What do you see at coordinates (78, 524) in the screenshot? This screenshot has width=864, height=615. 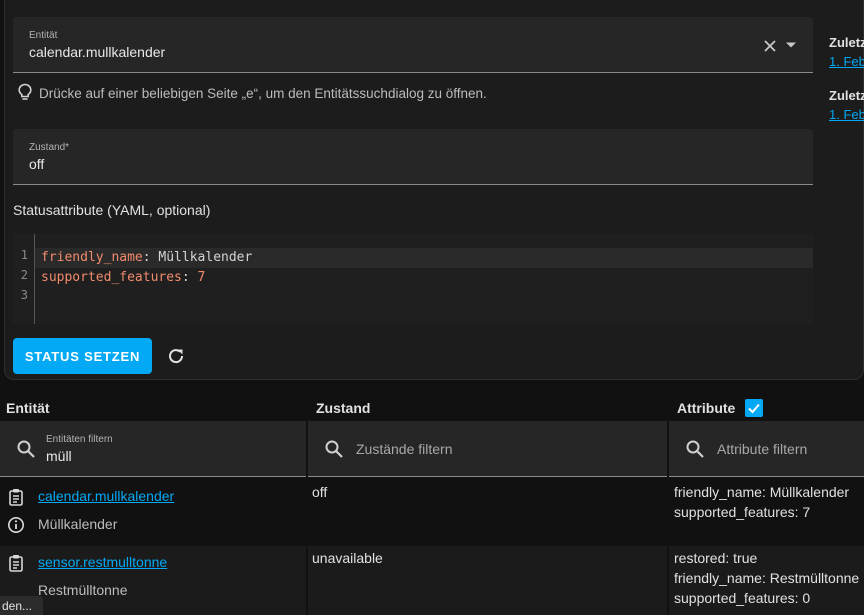 I see `friendly-name: Müllkalender` at bounding box center [78, 524].